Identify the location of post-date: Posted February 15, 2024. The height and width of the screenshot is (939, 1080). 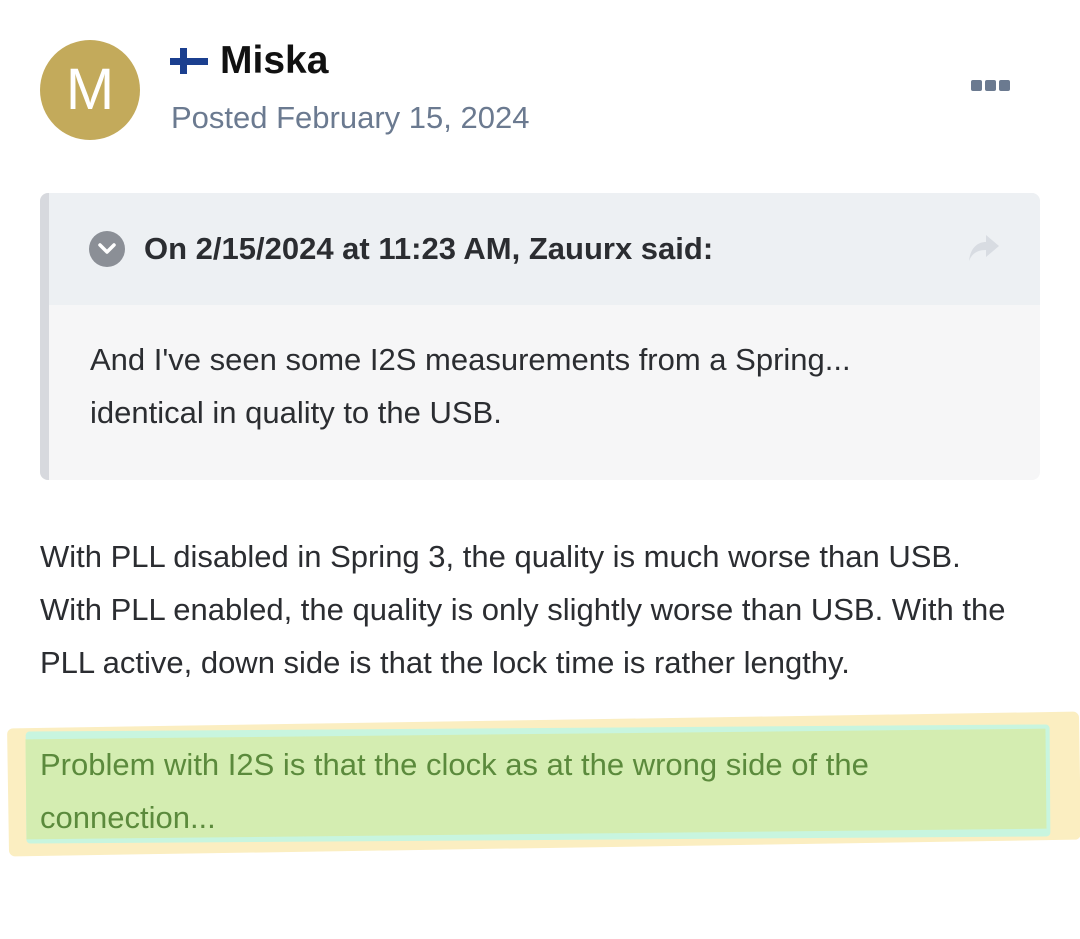
(350, 117).